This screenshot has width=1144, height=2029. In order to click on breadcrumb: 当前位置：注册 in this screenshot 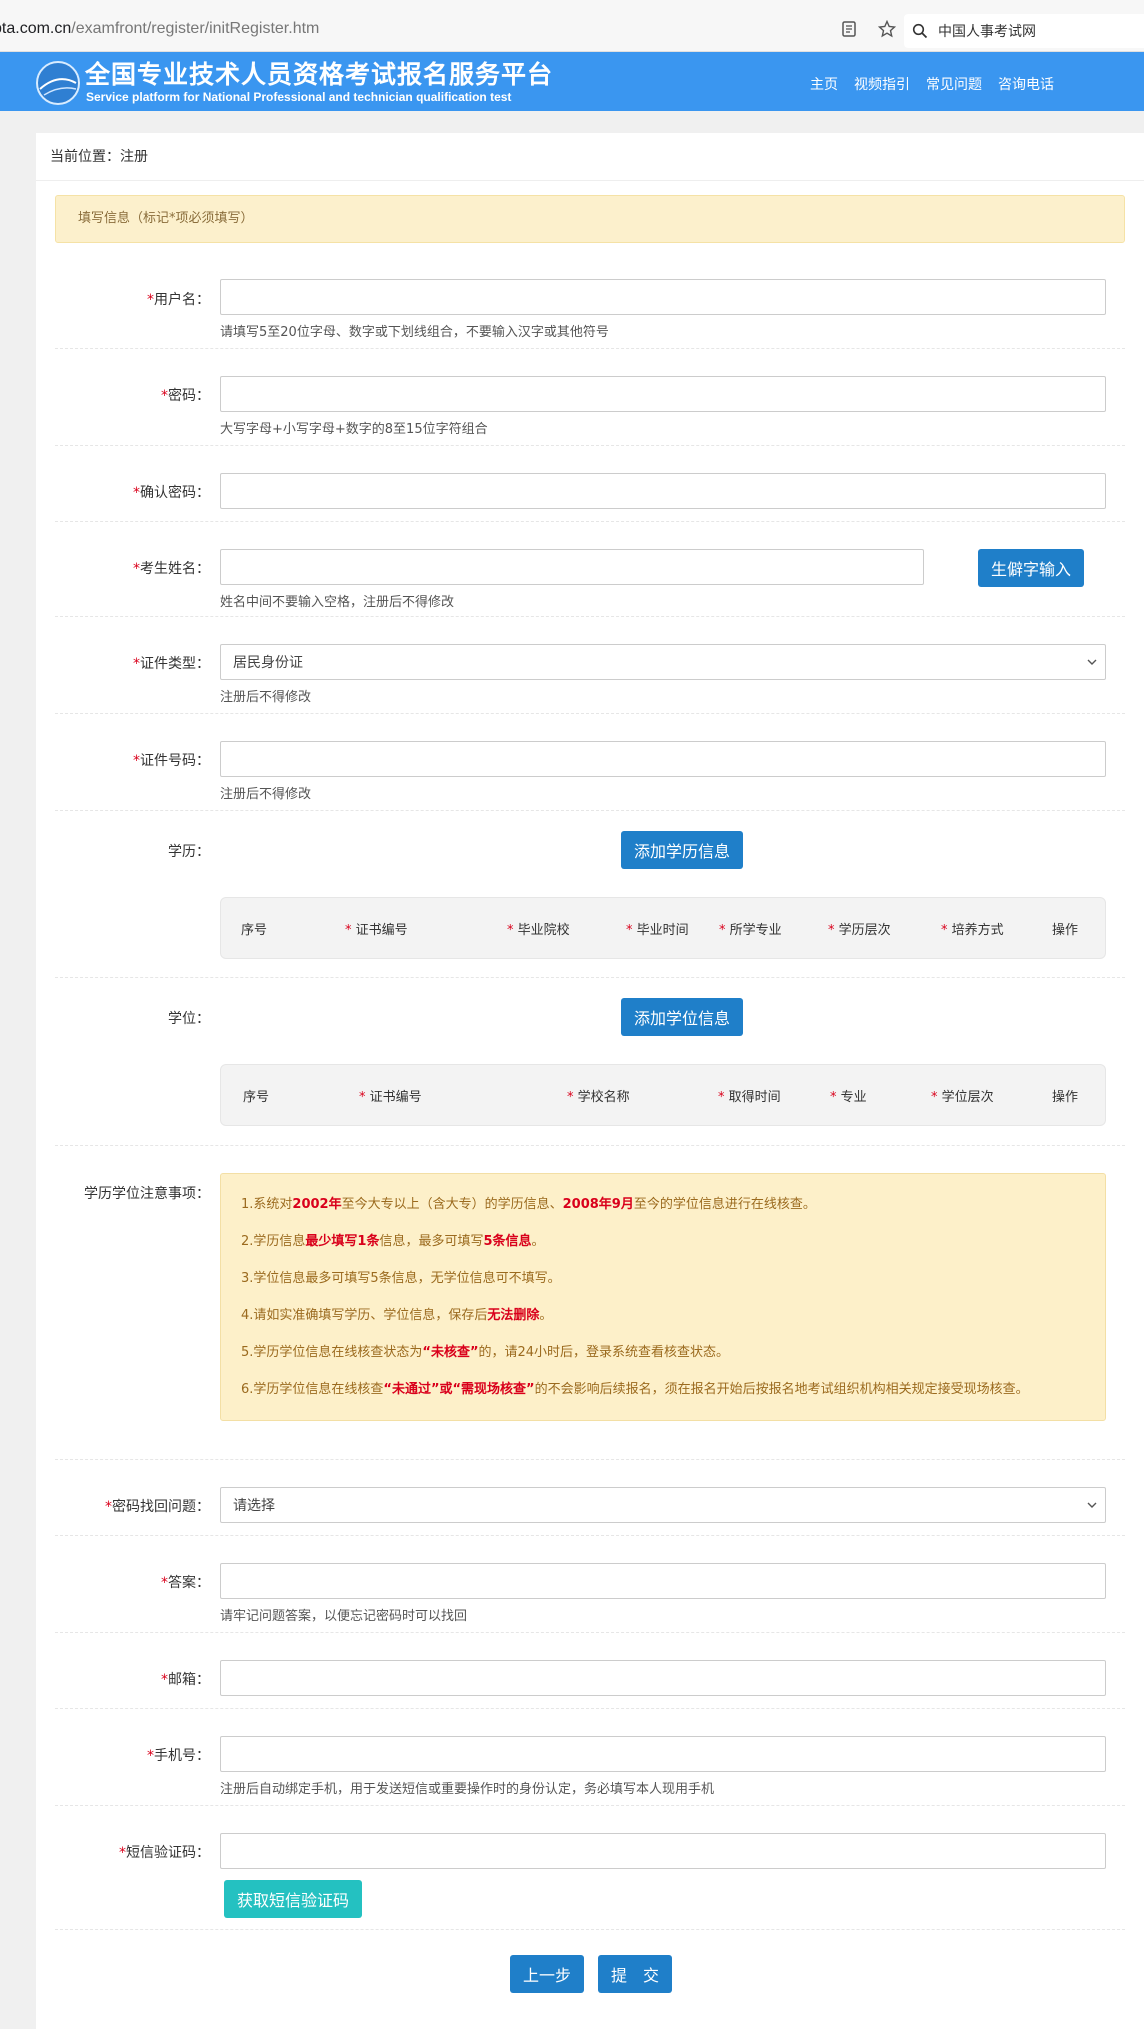, I will do `click(590, 157)`.